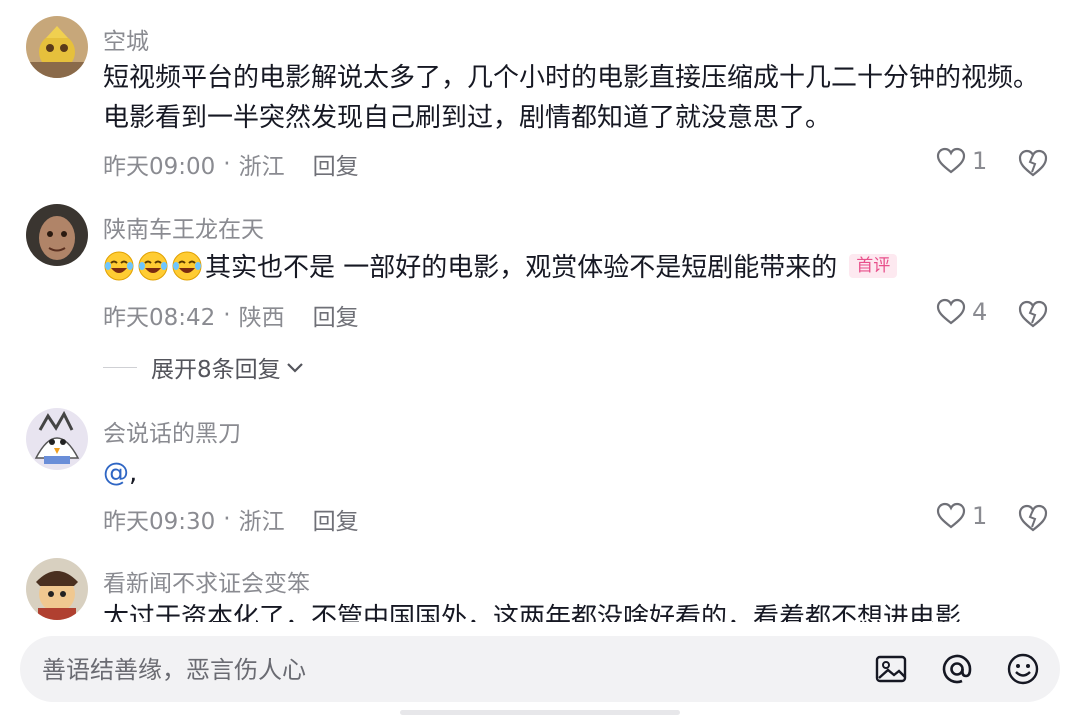  What do you see at coordinates (206, 581) in the screenshot?
I see `username: 看新闻不求证会变笨` at bounding box center [206, 581].